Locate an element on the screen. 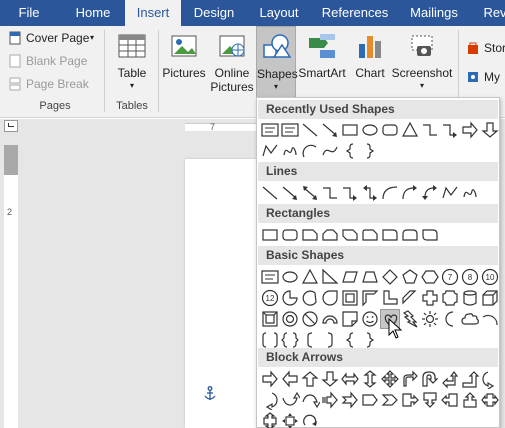 This screenshot has width=505, height=428. shape-snip1 is located at coordinates (310, 235).